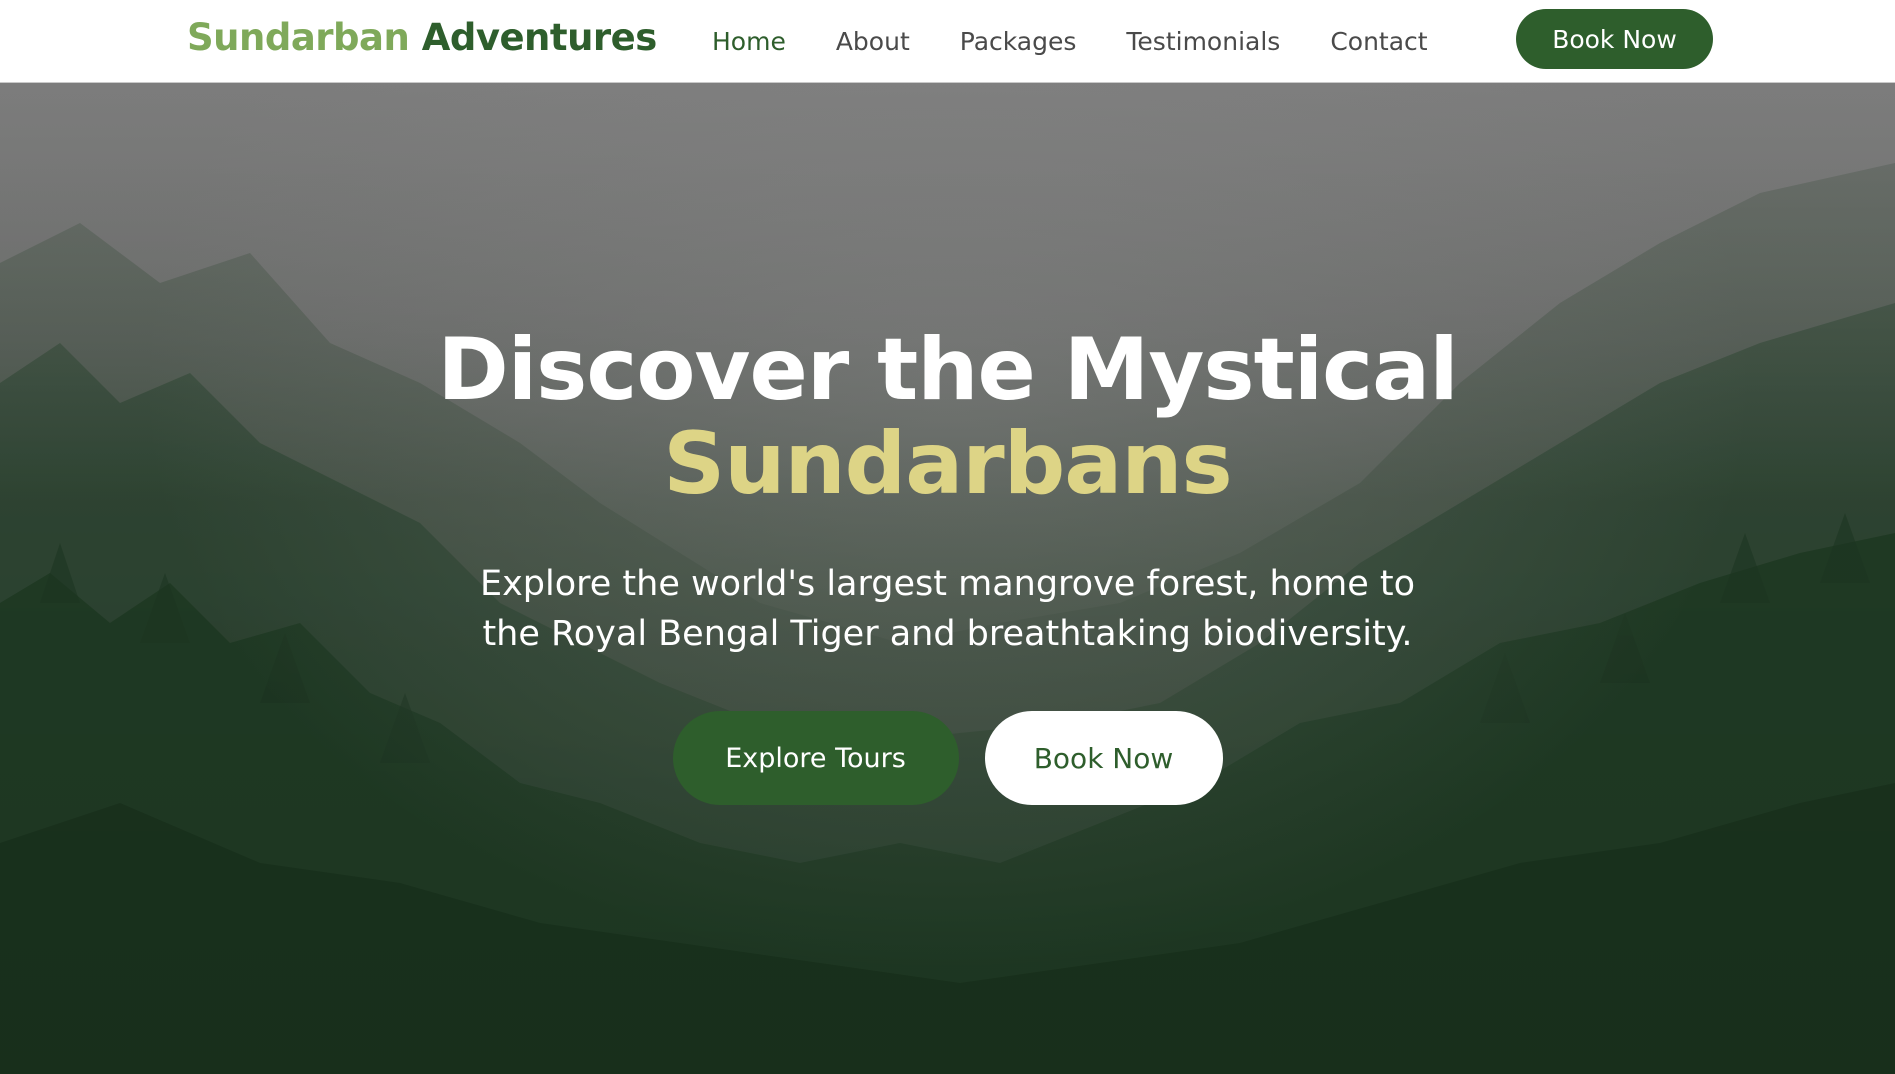 The image size is (1895, 1074). What do you see at coordinates (947, 464) in the screenshot?
I see `hero-title-highlight: Sundarbans` at bounding box center [947, 464].